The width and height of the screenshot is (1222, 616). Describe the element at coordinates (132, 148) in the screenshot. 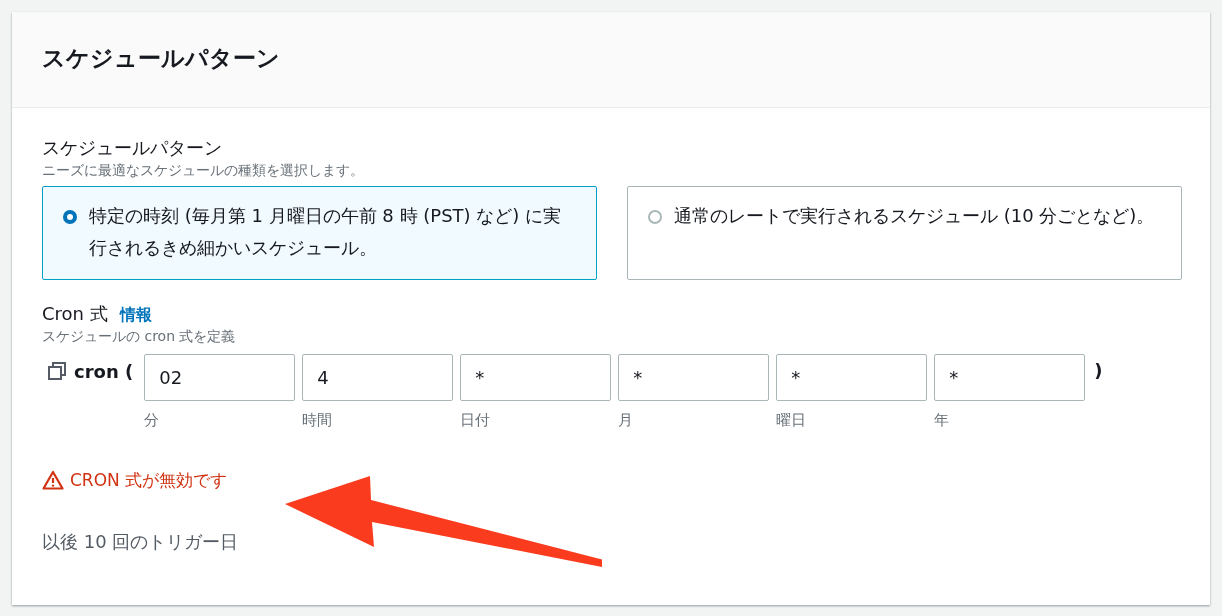

I see `field-label: スケジュールパターン` at that location.